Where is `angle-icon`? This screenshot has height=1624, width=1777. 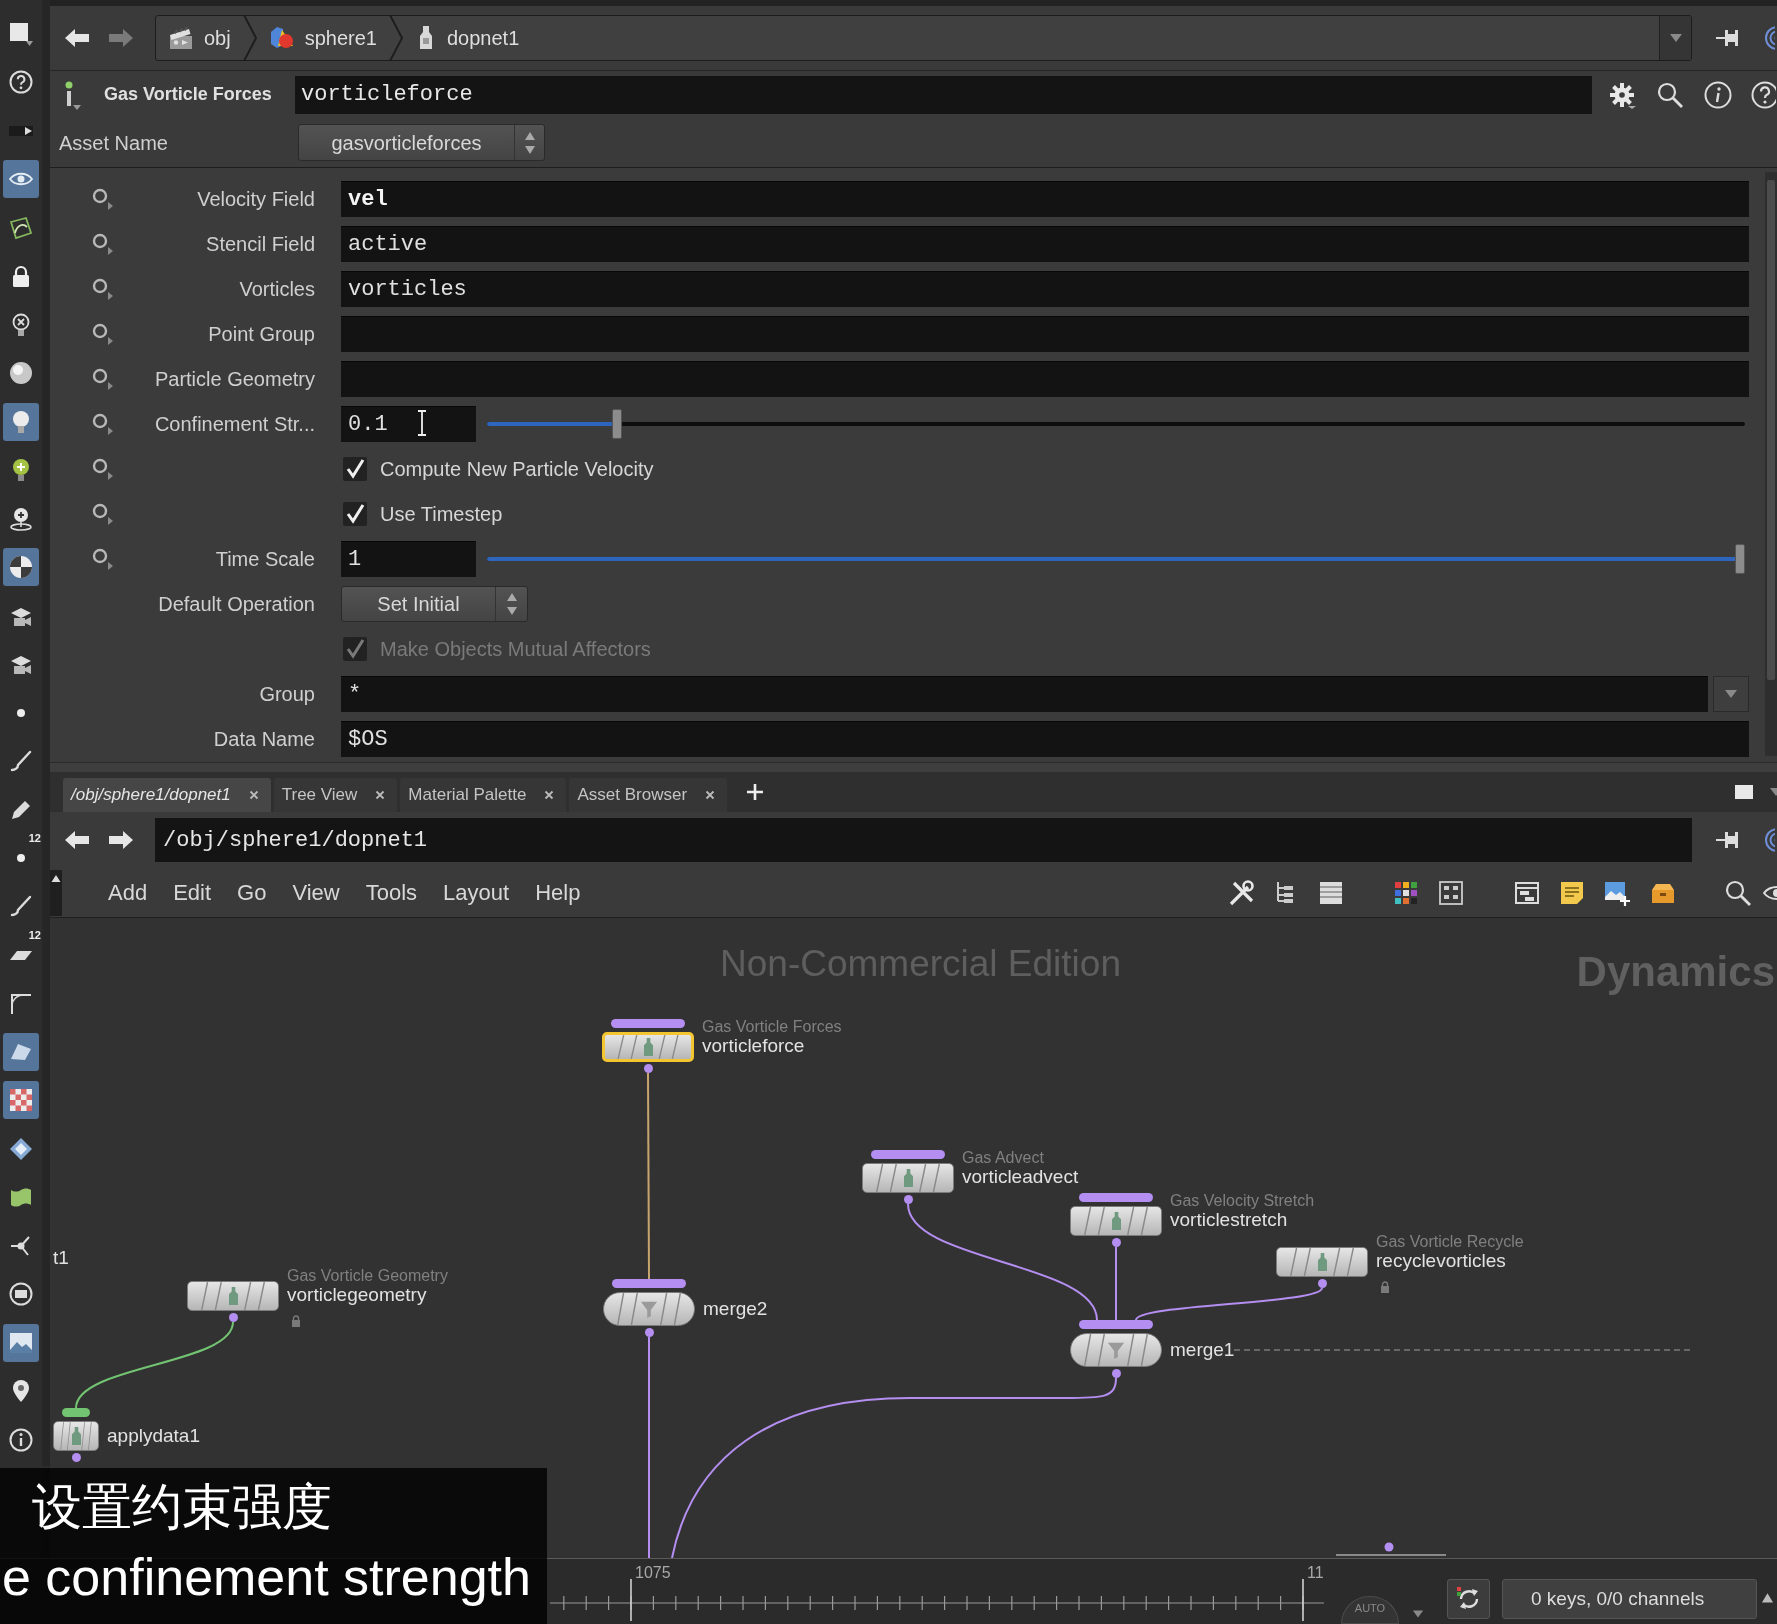
angle-icon is located at coordinates (21, 1003).